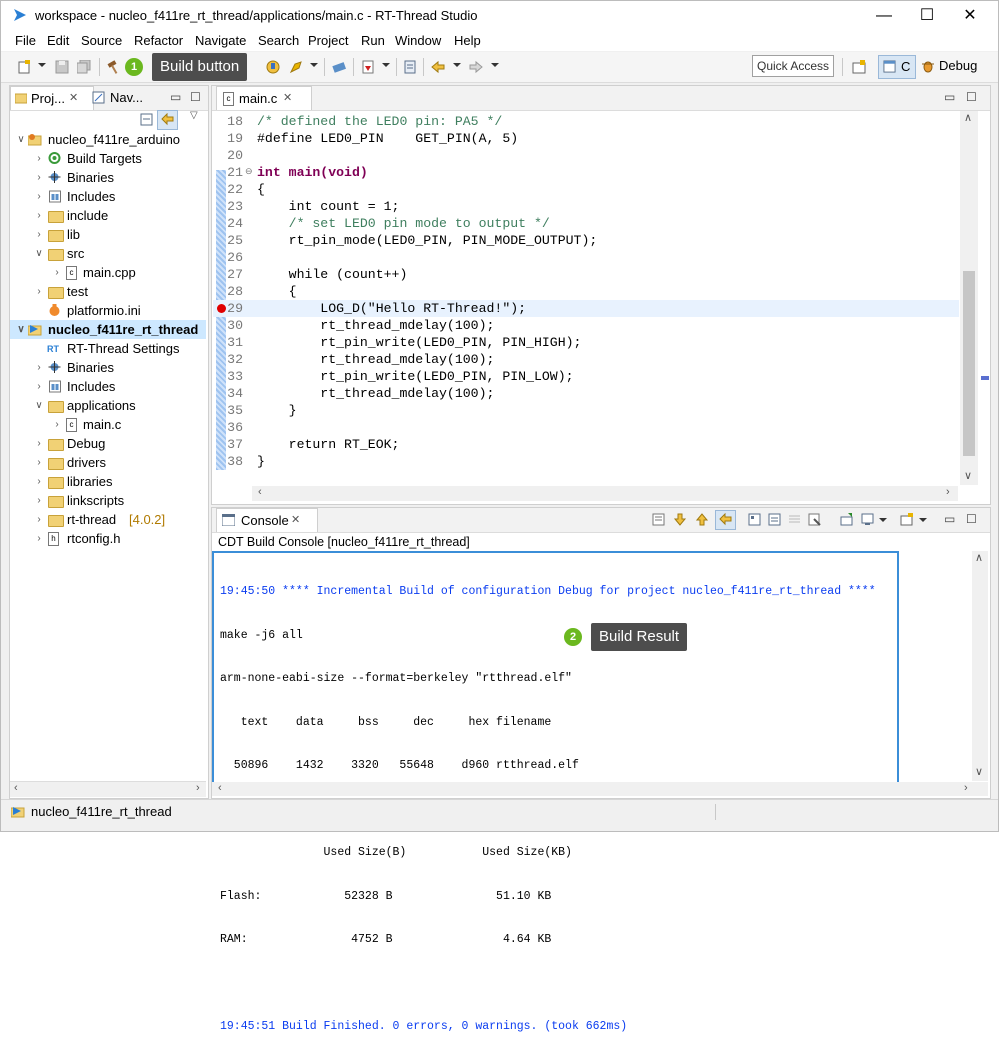 Image resolution: width=999 pixels, height=1064 pixels. I want to click on tree-item-project-rt-thread: ∨ nucleo_f411re_rt_thread, so click(108, 329).